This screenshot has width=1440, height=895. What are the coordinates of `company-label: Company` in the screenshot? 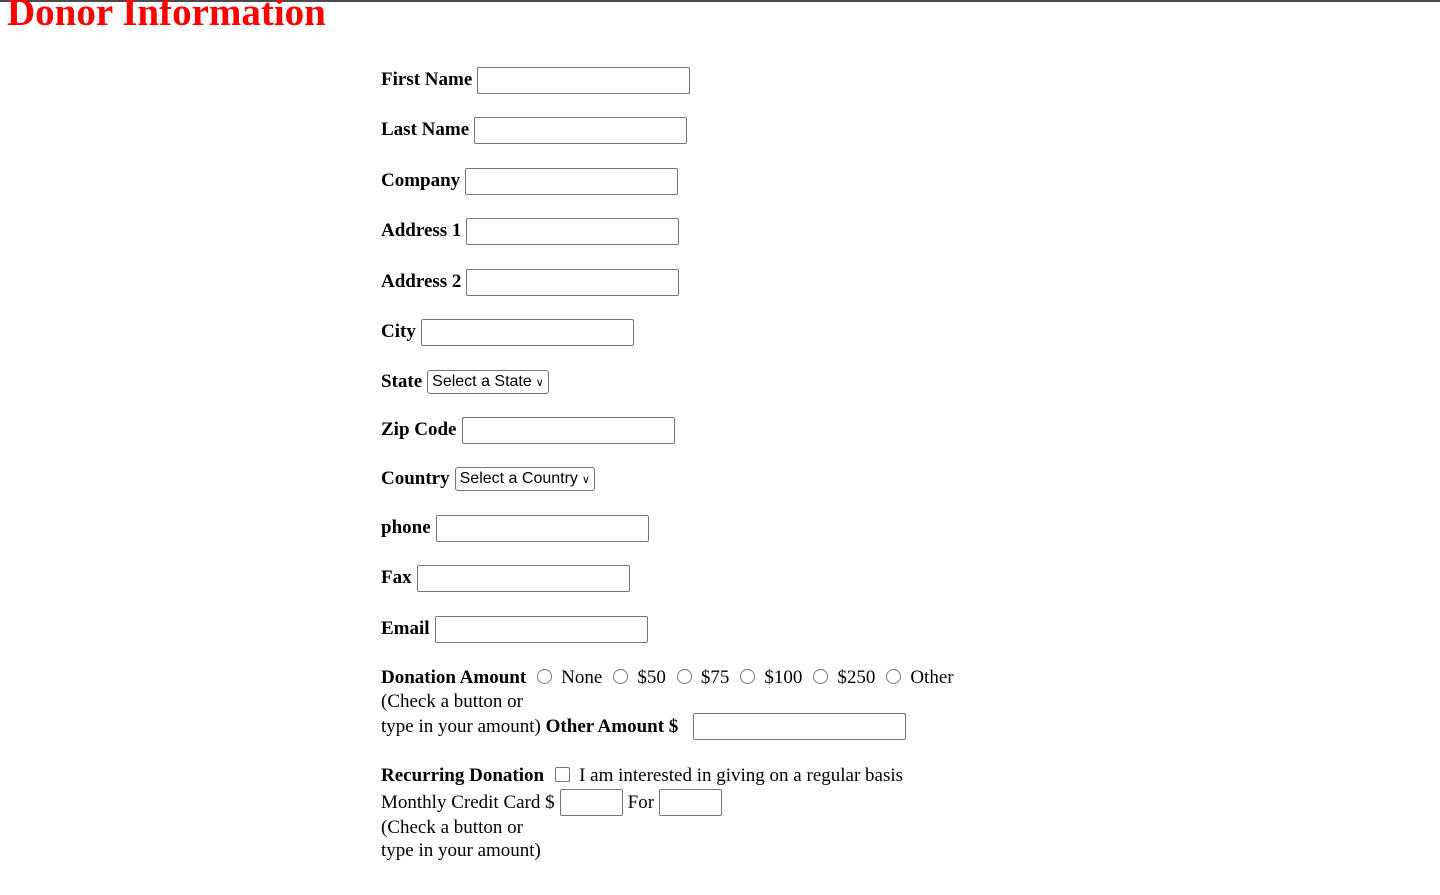 It's located at (421, 180).